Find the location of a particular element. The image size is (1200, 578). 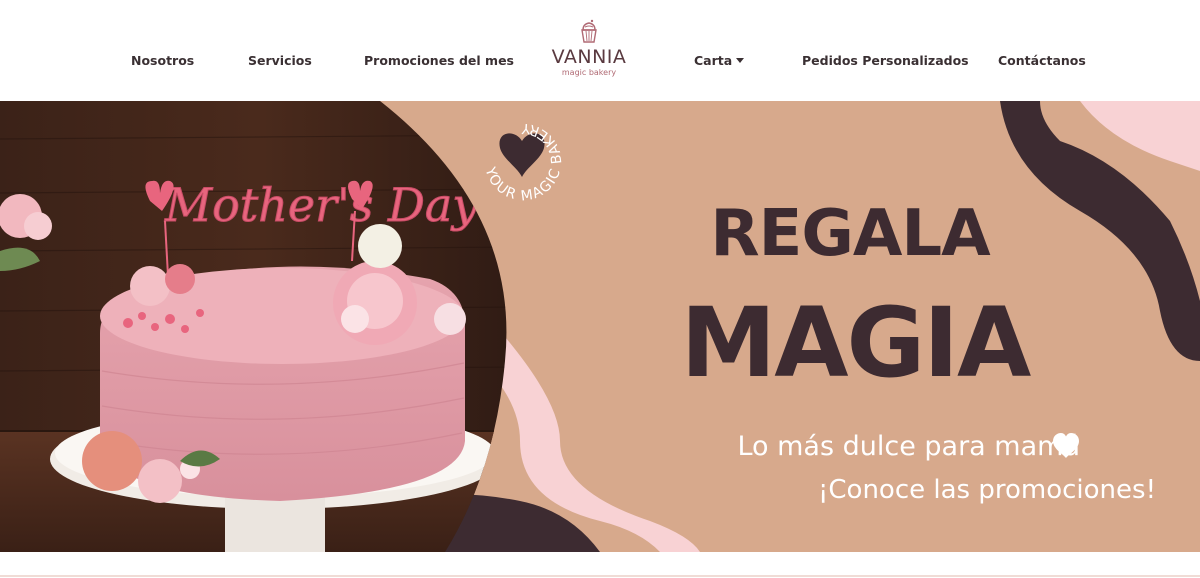

badge-curved-text: YOUR MAGIC BAKERY is located at coordinates (523, 162).